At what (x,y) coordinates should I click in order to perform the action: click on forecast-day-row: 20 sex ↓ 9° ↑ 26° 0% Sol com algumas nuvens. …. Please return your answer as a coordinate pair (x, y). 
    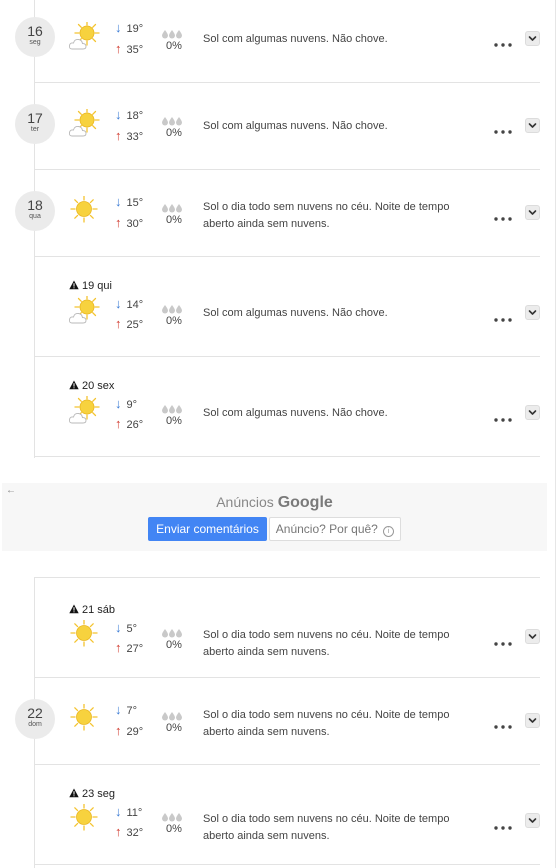
    Looking at the image, I should click on (279, 408).